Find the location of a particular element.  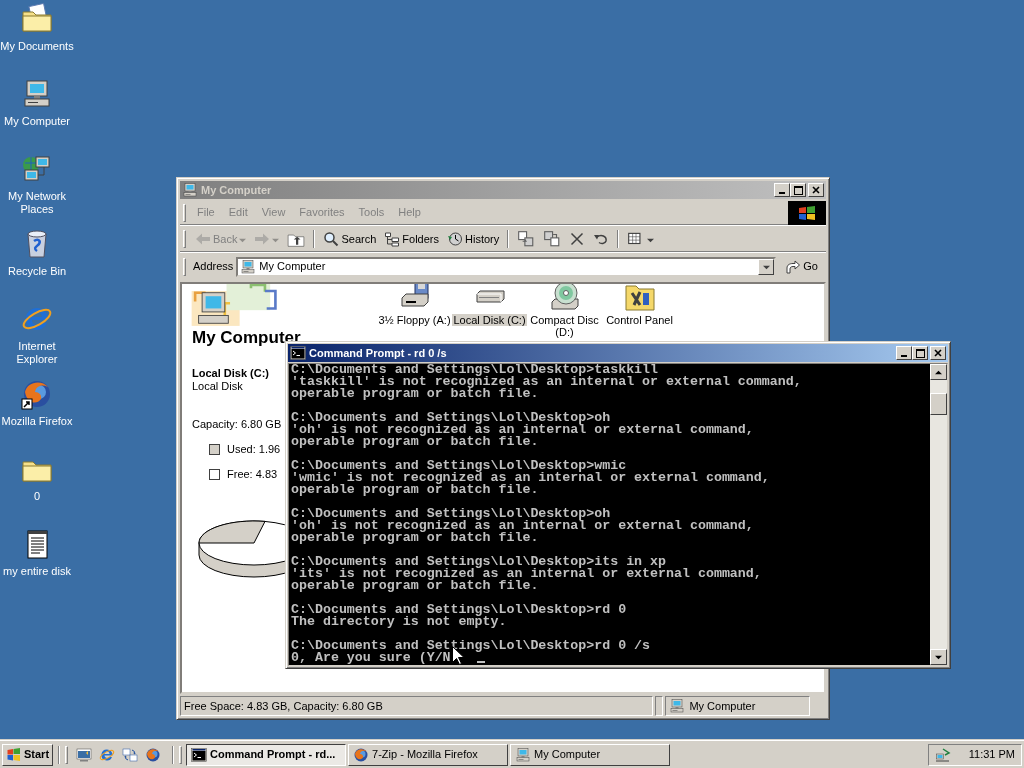

console-line: 'its' is not recognized as an internal or external command, is located at coordinates (526, 574).